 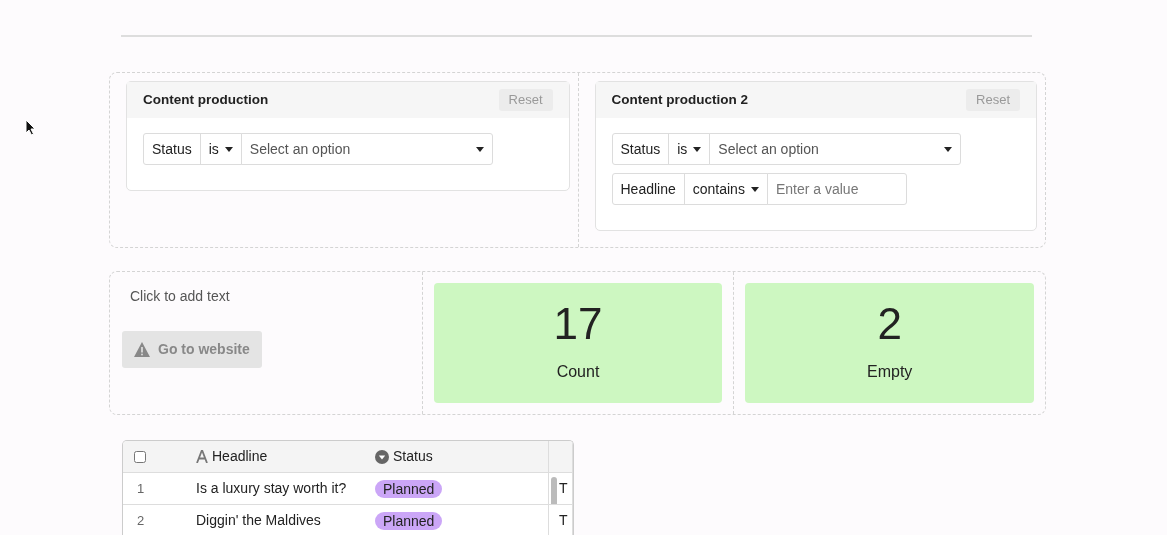 What do you see at coordinates (258, 520) in the screenshot?
I see `table-cell-text: Diggin' the Maldives` at bounding box center [258, 520].